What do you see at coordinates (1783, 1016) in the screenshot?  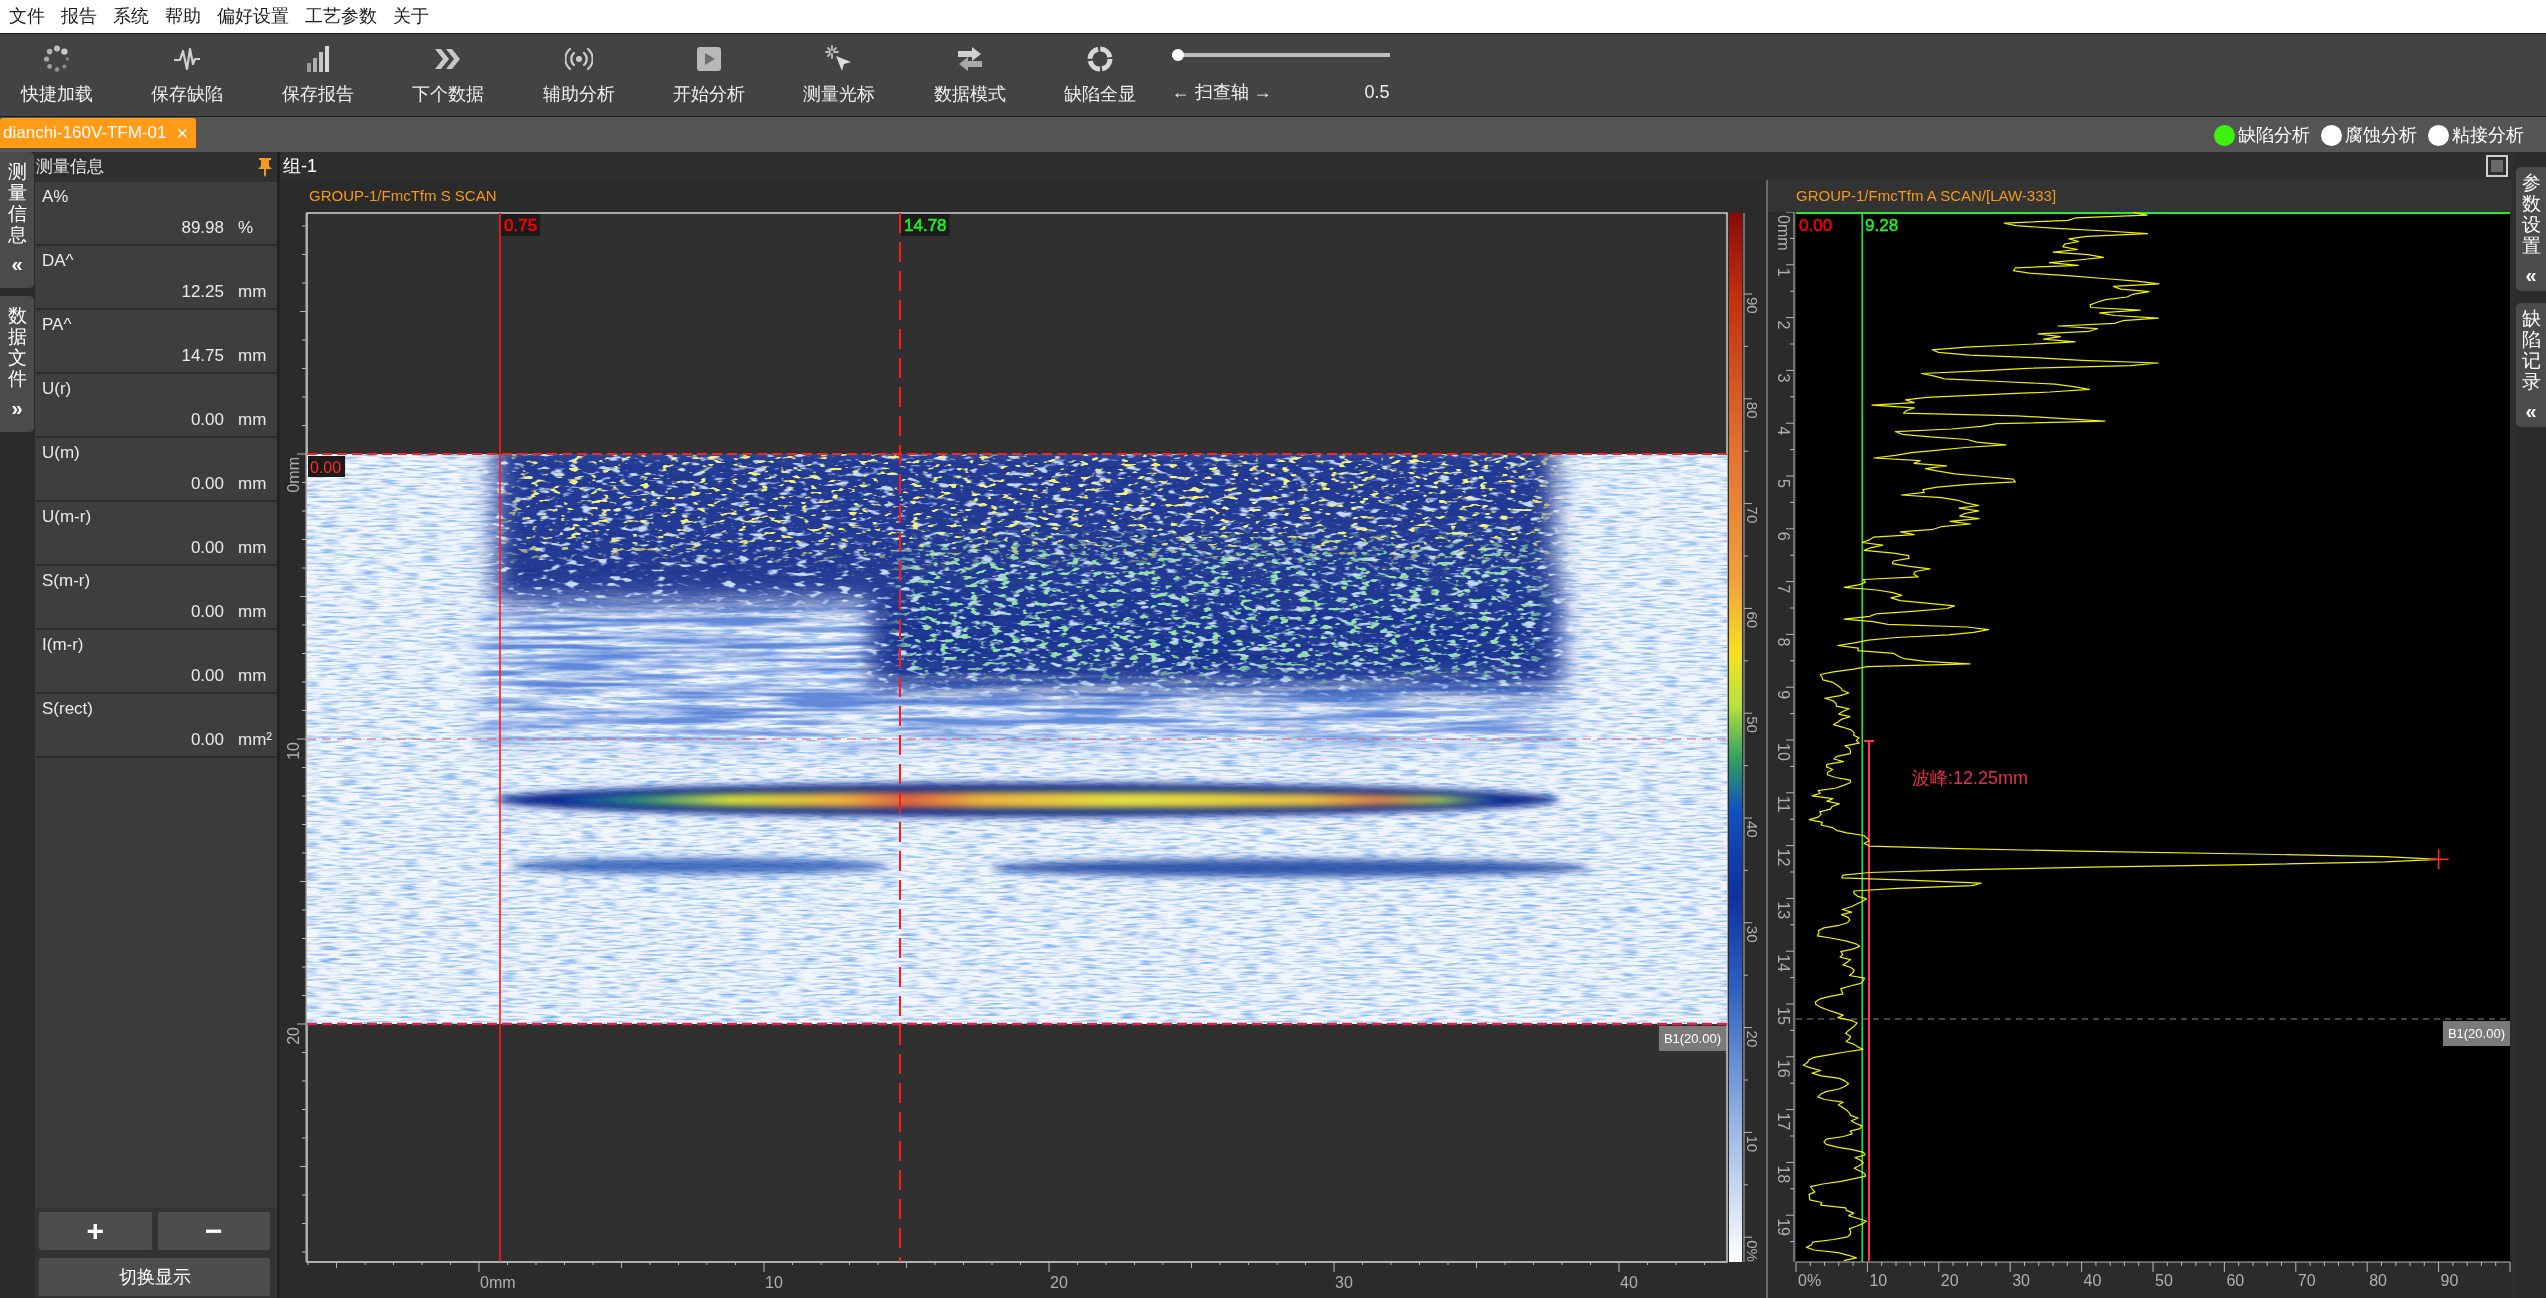 I see `axis-label: 15` at bounding box center [1783, 1016].